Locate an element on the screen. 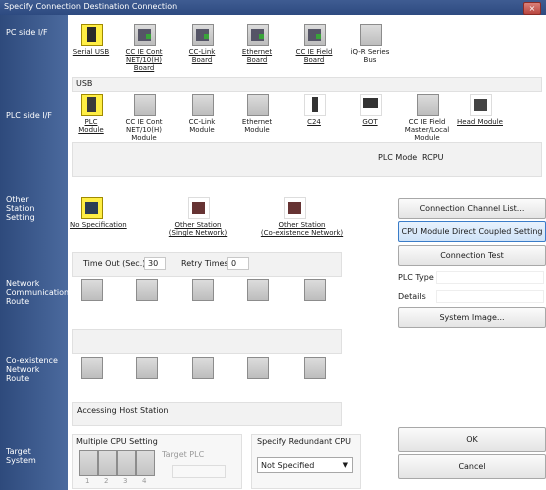 The width and height of the screenshot is (546, 490). coex-c24-icon is located at coordinates (315, 368).